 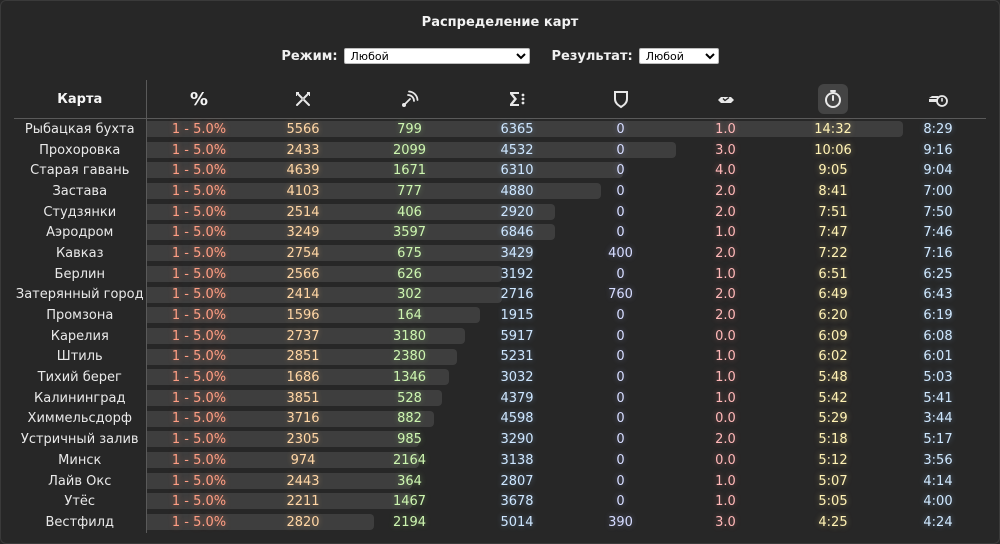 What do you see at coordinates (303, 129) in the screenshot?
I see `frags-value: 5566` at bounding box center [303, 129].